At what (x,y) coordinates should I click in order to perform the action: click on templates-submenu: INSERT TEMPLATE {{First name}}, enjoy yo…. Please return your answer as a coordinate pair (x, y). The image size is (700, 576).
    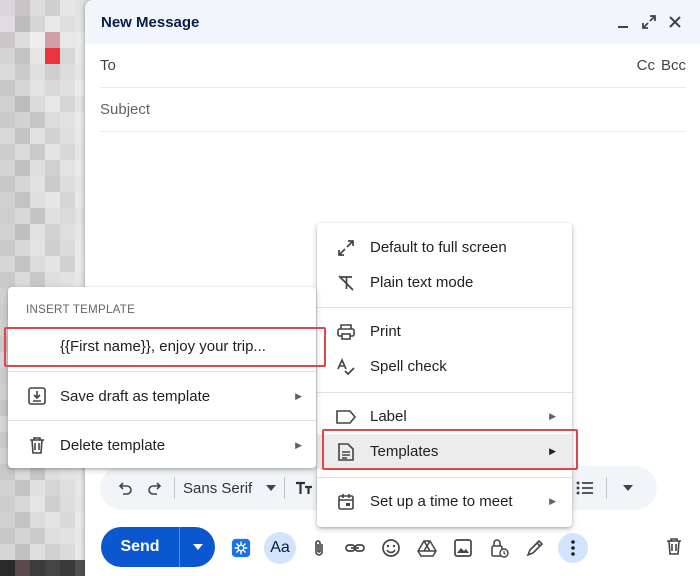
    Looking at the image, I should click on (162, 377).